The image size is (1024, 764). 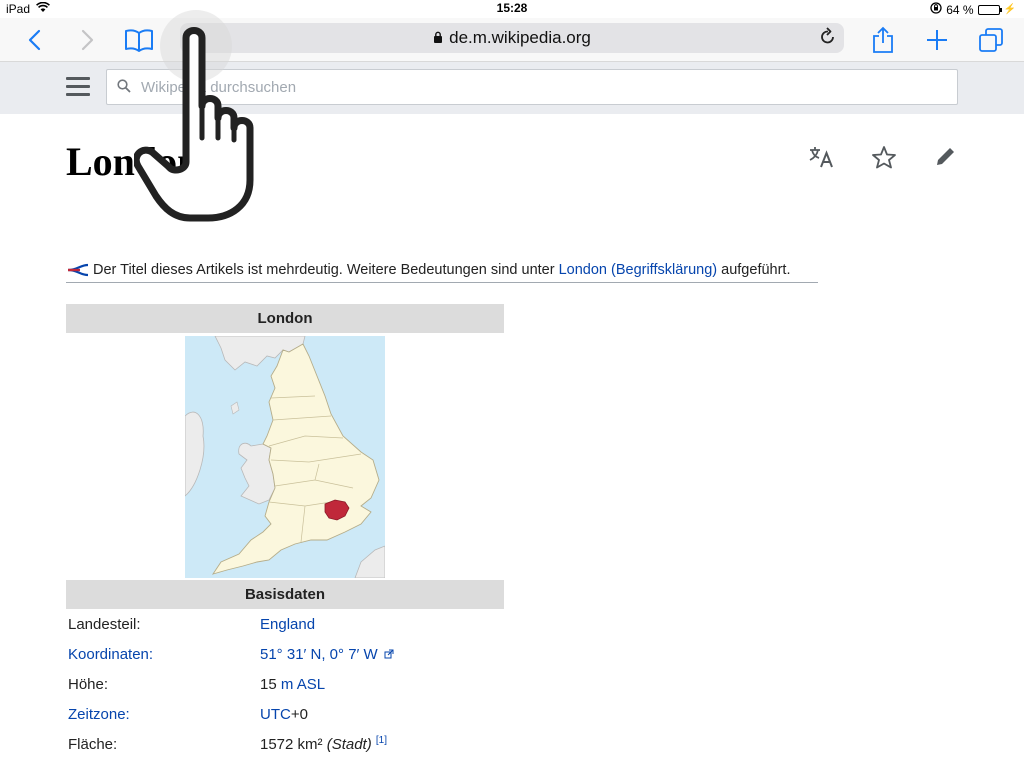 I want to click on infobox-row-koordinaten: Koordinaten: 51° 31′ N, 0° 7′ W, so click(x=285, y=654).